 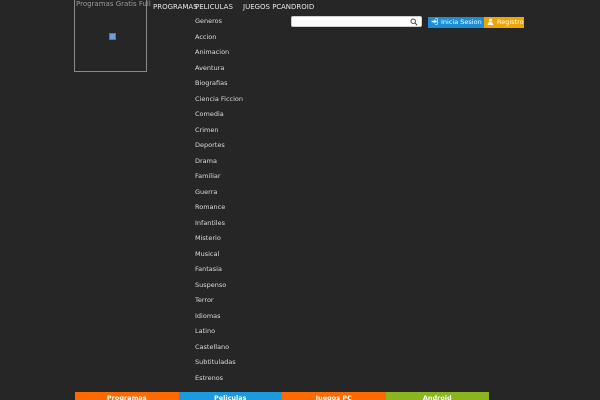 What do you see at coordinates (219, 382) in the screenshot?
I see `genre-item: Estrenos` at bounding box center [219, 382].